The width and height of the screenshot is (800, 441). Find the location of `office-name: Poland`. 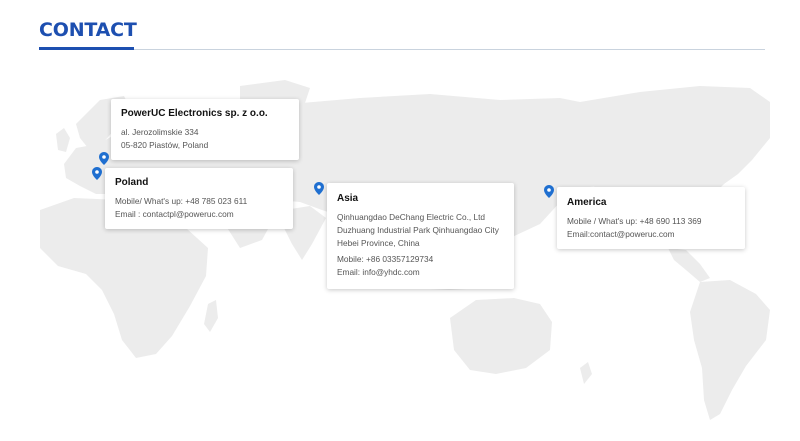

office-name: Poland is located at coordinates (132, 182).